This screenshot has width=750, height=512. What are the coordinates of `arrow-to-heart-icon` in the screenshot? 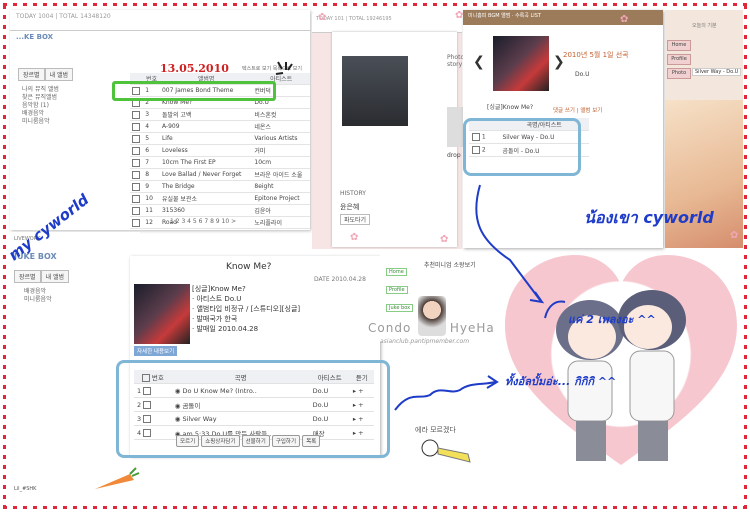 It's located at (508, 242).